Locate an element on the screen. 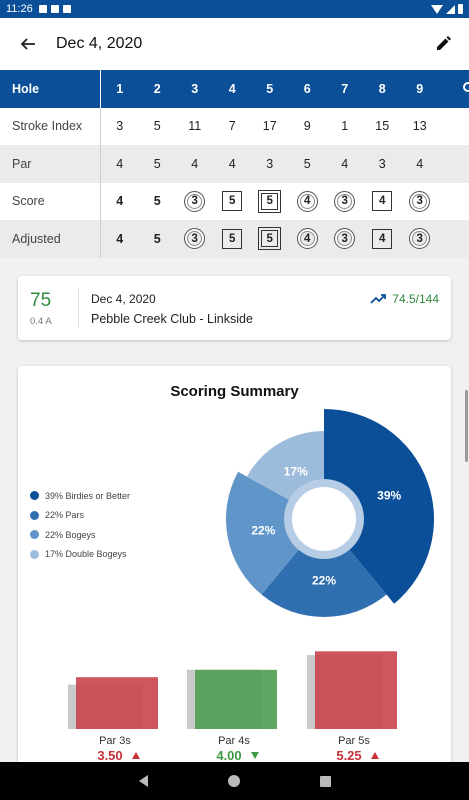 Image resolution: width=469 pixels, height=800 pixels. legend-label: 22% Bogeys is located at coordinates (70, 534).